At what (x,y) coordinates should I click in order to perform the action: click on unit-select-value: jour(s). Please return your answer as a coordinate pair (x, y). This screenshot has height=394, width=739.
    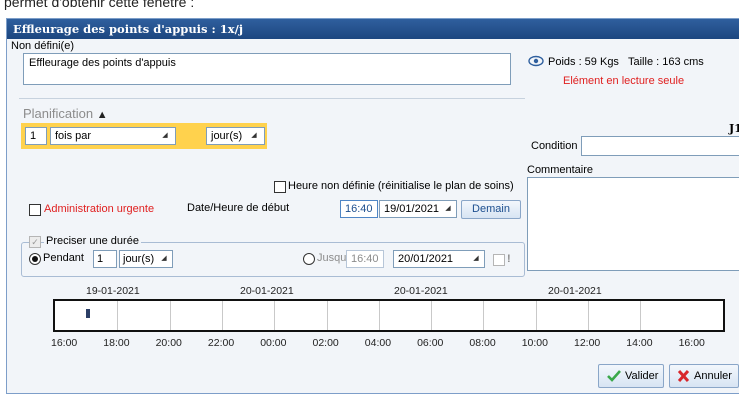
    Looking at the image, I should click on (227, 136).